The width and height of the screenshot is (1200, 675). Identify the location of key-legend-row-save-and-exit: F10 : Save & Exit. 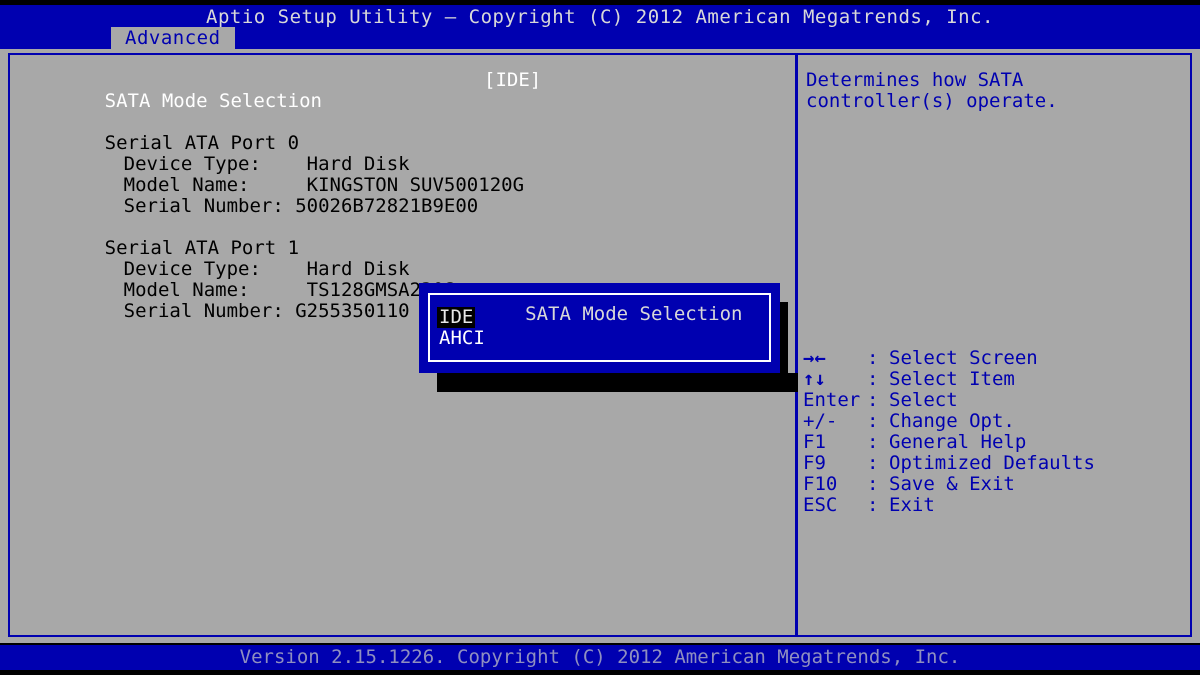
(998, 484).